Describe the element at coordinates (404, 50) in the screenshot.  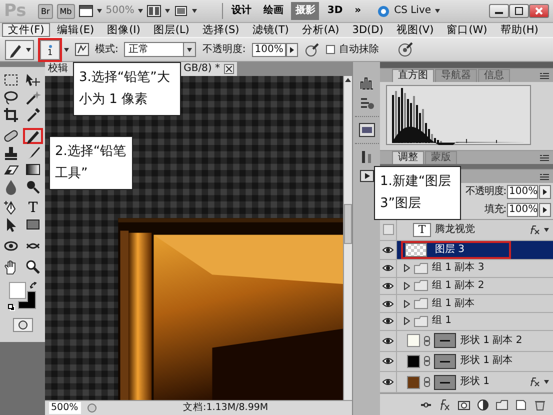
I see `tablet-pressure-icon` at that location.